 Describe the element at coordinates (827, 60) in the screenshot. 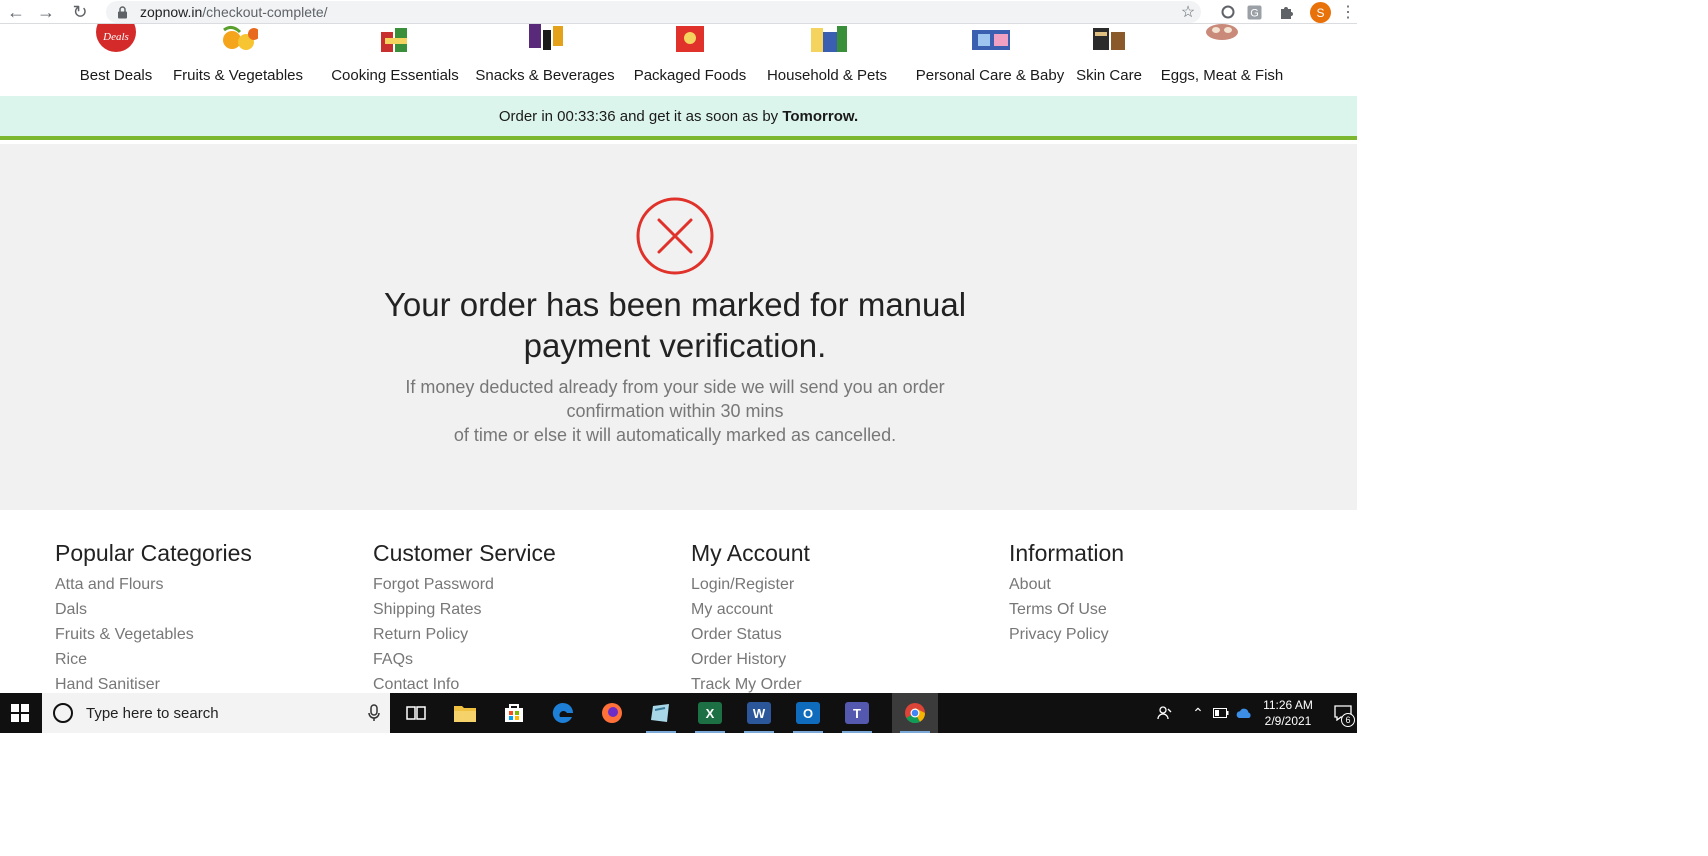

I see `category-household-pets: Household & Pets` at that location.